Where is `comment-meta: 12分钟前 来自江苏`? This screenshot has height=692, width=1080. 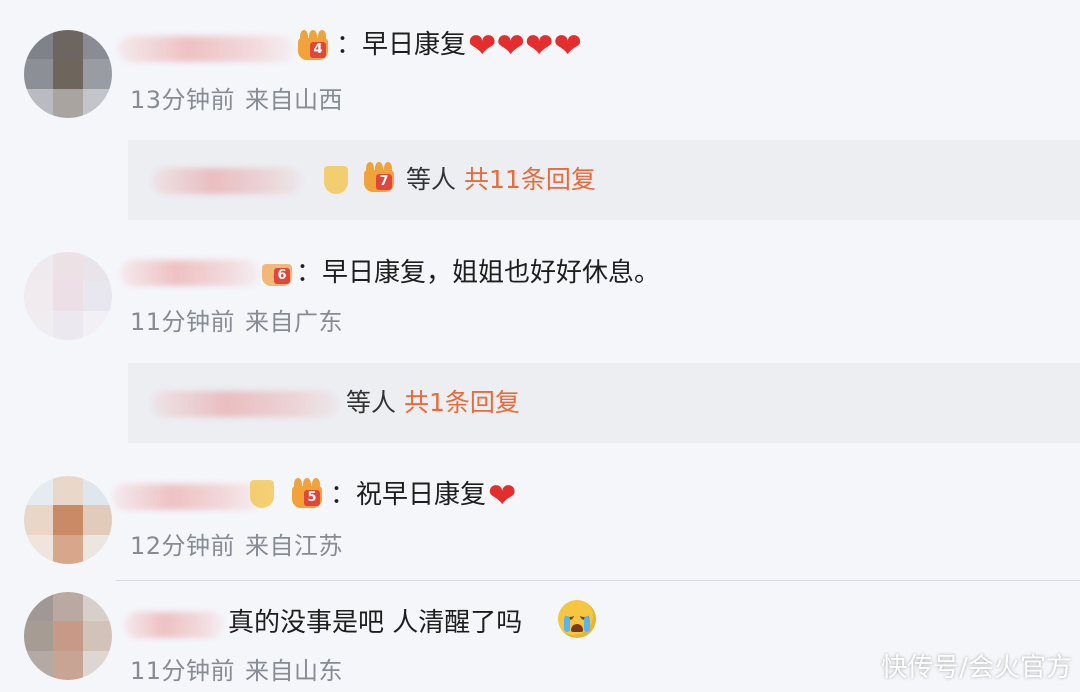
comment-meta: 12分钟前 来自江苏 is located at coordinates (236, 546).